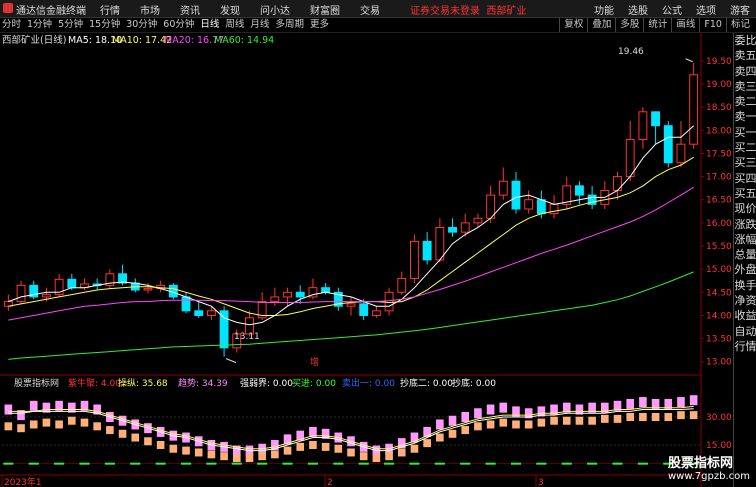  Describe the element at coordinates (601, 25) in the screenshot. I see `tool-button-1: 叠加` at that location.